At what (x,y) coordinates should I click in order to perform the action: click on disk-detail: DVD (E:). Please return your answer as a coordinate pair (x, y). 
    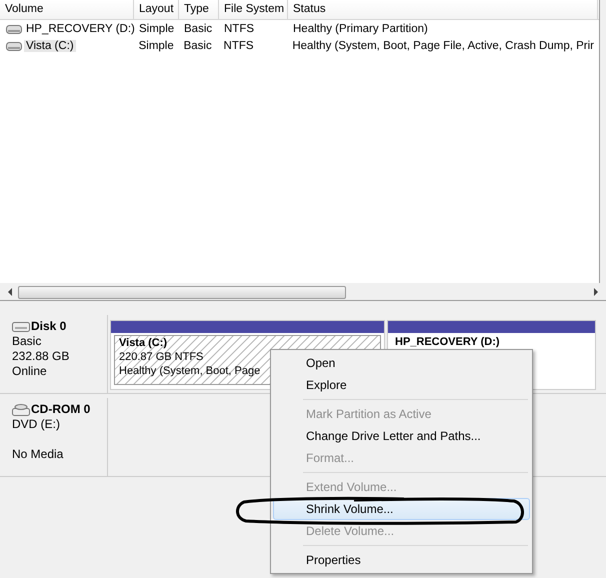
    Looking at the image, I should click on (36, 424).